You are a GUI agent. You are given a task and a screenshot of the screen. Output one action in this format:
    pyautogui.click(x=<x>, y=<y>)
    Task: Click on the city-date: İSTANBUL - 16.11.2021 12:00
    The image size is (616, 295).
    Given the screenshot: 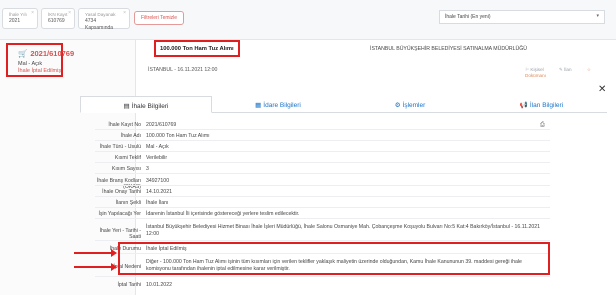 What is the action you would take?
    pyautogui.click(x=183, y=70)
    